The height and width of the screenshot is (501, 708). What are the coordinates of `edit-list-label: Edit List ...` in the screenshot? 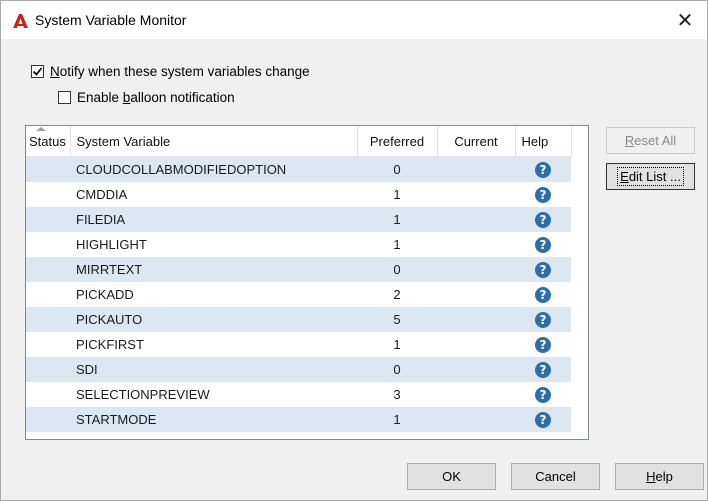 It's located at (650, 176).